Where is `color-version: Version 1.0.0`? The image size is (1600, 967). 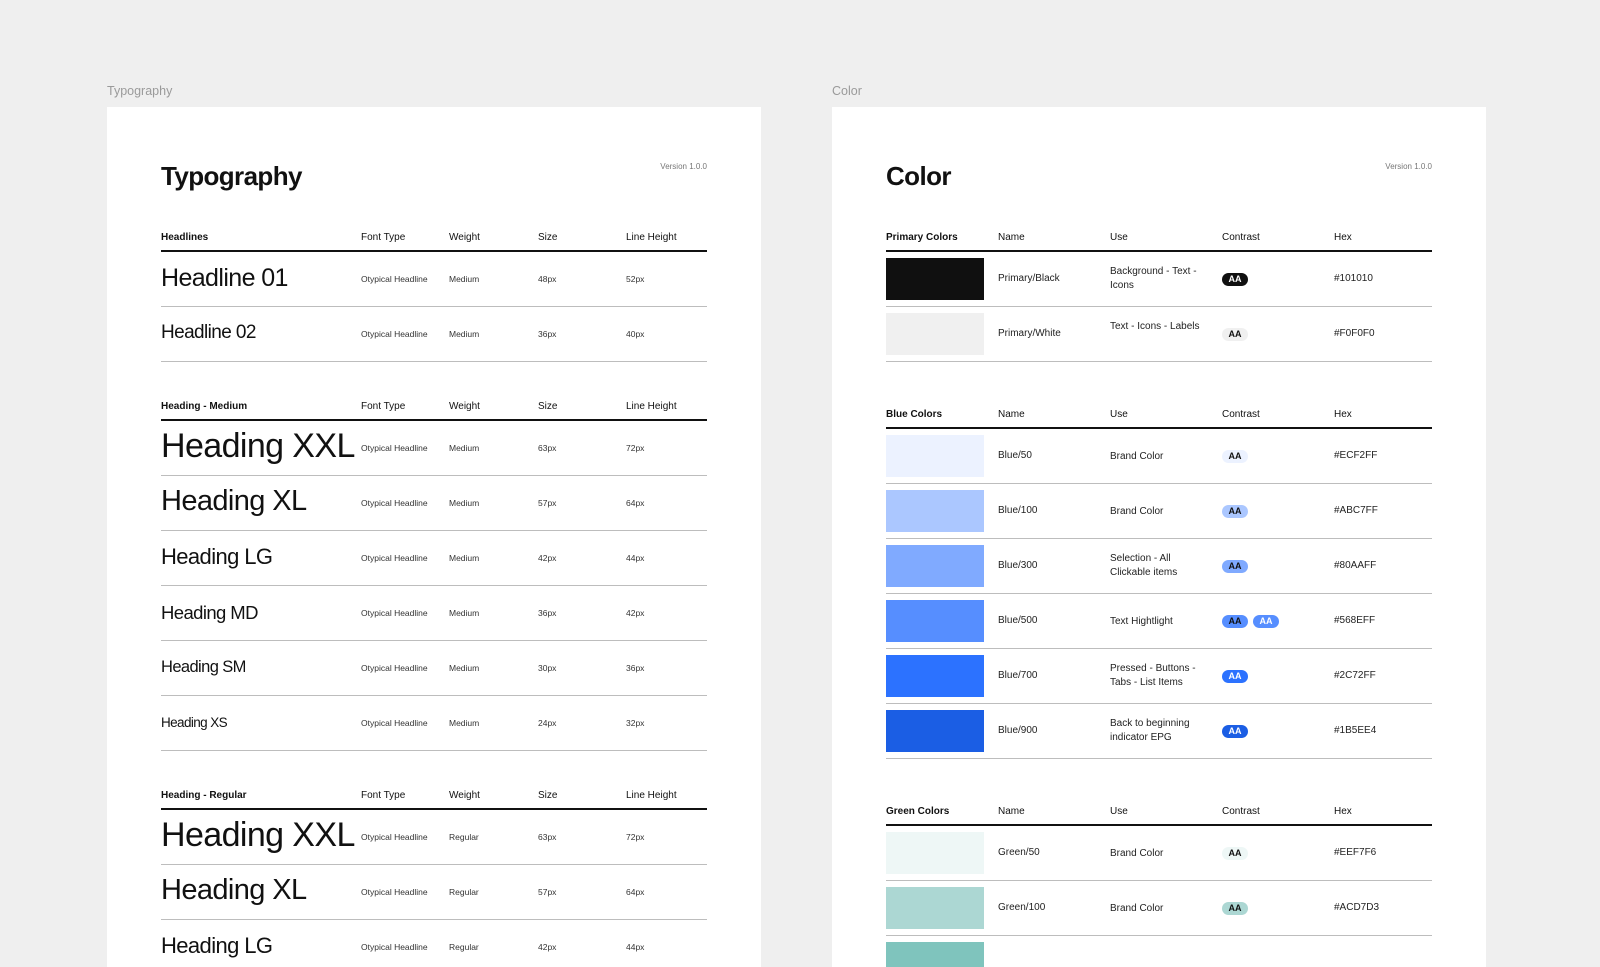
color-version: Version 1.0.0 is located at coordinates (1408, 166).